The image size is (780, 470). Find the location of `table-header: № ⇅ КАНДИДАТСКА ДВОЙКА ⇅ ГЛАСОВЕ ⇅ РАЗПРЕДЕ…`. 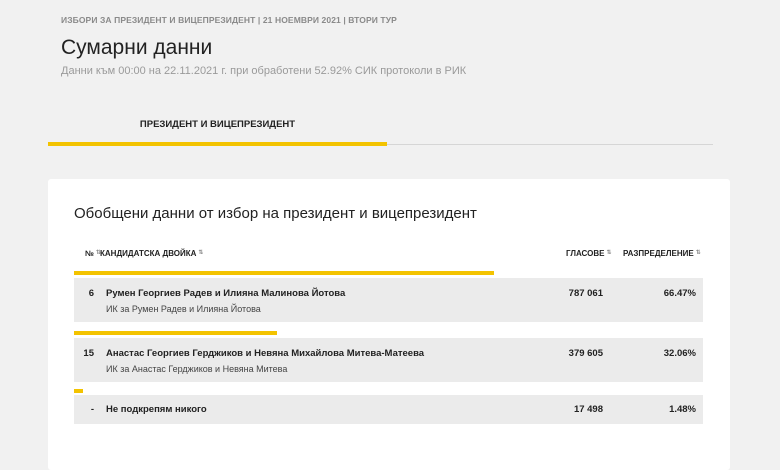

table-header: № ⇅ КАНДИДАТСКА ДВОЙКА ⇅ ГЛАСОВЕ ⇅ РАЗПРЕДЕ… is located at coordinates (388, 256).